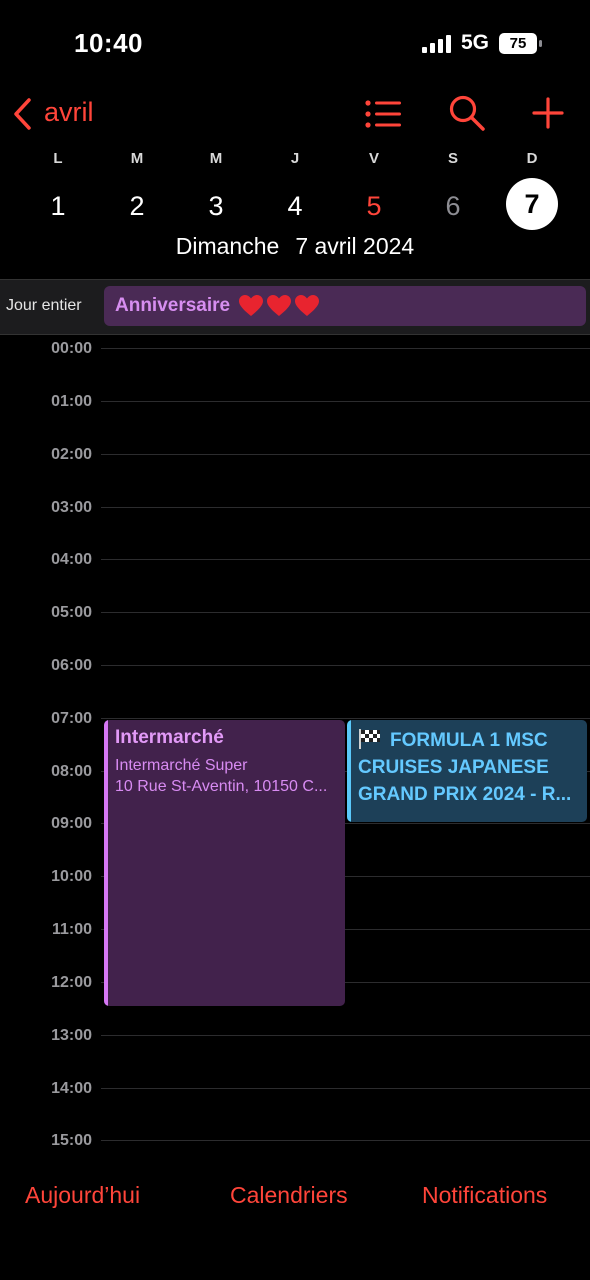 The height and width of the screenshot is (1280, 590). I want to click on hour-label: 02:00, so click(71, 454).